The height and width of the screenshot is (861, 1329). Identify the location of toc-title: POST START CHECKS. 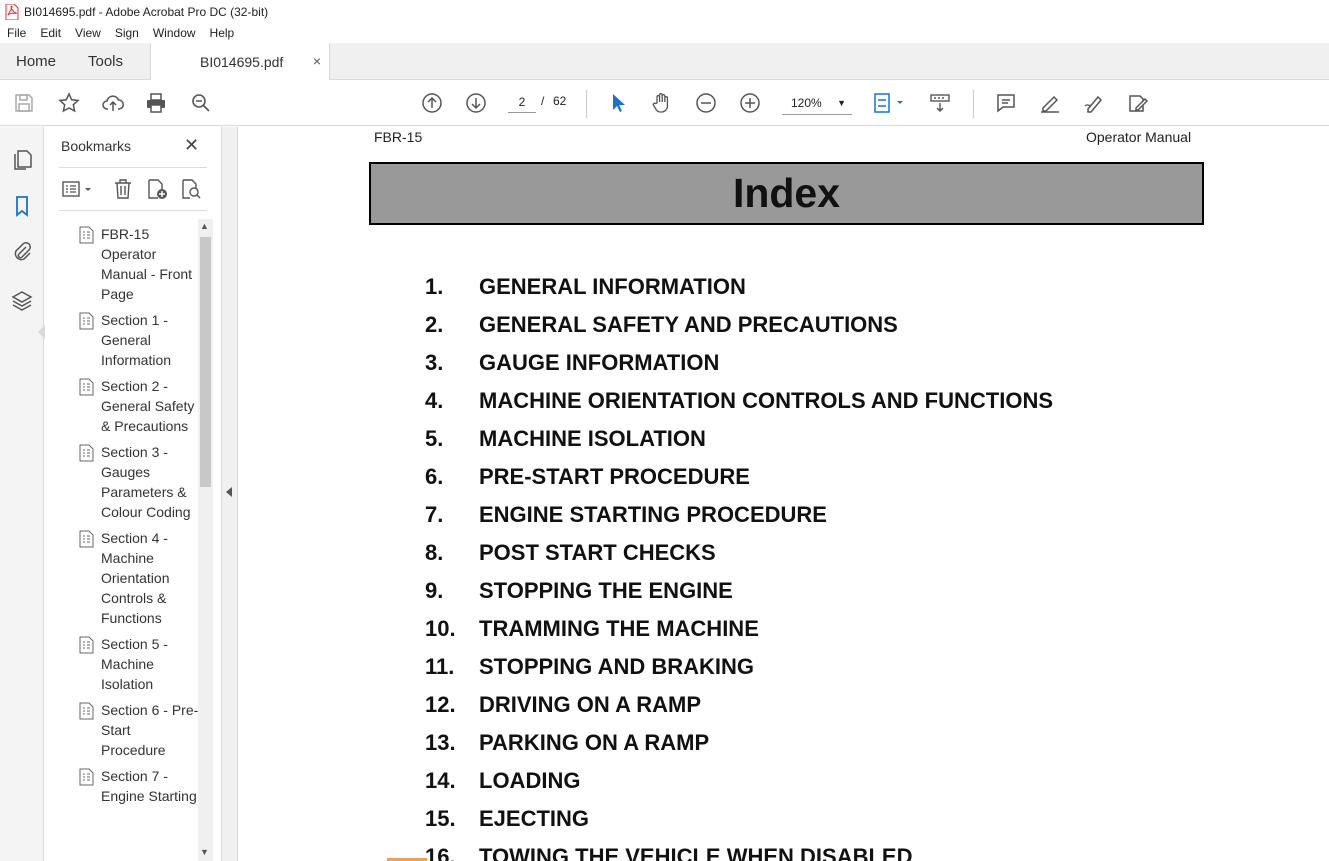
(597, 552).